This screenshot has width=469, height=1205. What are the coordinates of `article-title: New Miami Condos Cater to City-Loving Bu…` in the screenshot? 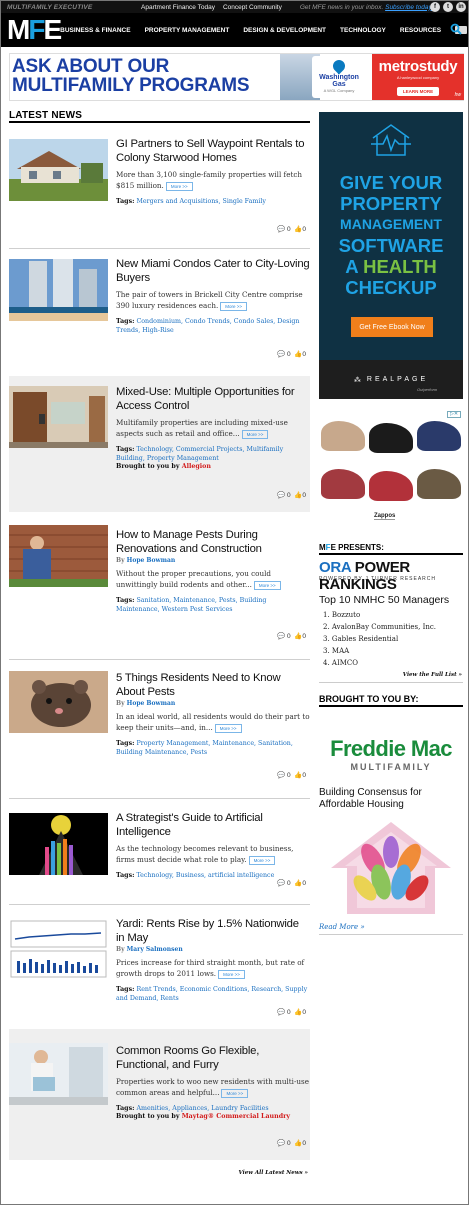 It's located at (213, 271).